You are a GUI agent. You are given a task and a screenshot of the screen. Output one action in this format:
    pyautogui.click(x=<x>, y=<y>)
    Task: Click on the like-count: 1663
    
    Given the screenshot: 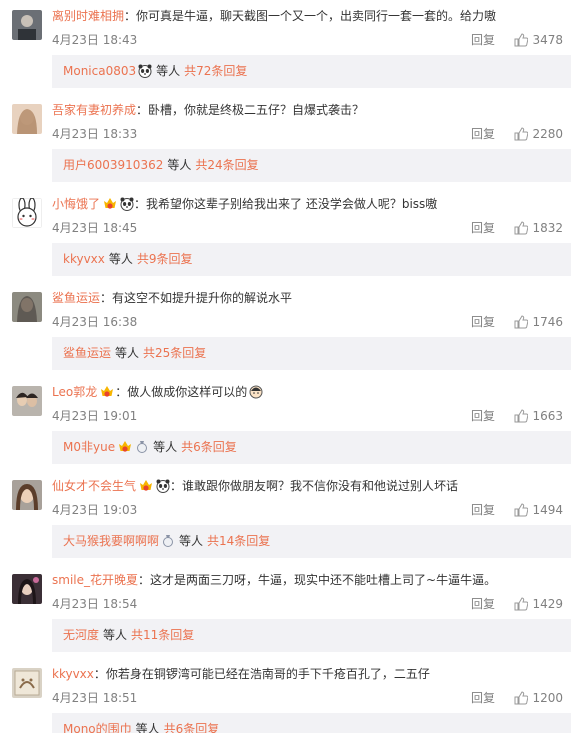 What is the action you would take?
    pyautogui.click(x=547, y=416)
    